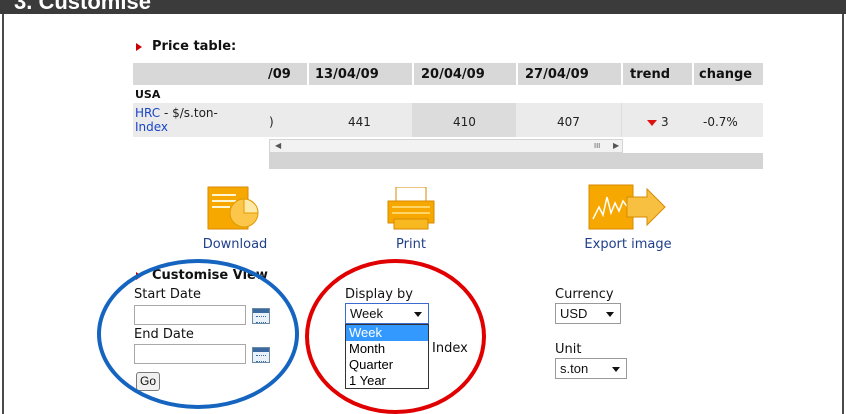  What do you see at coordinates (279, 74) in the screenshot?
I see `column-header: /09` at bounding box center [279, 74].